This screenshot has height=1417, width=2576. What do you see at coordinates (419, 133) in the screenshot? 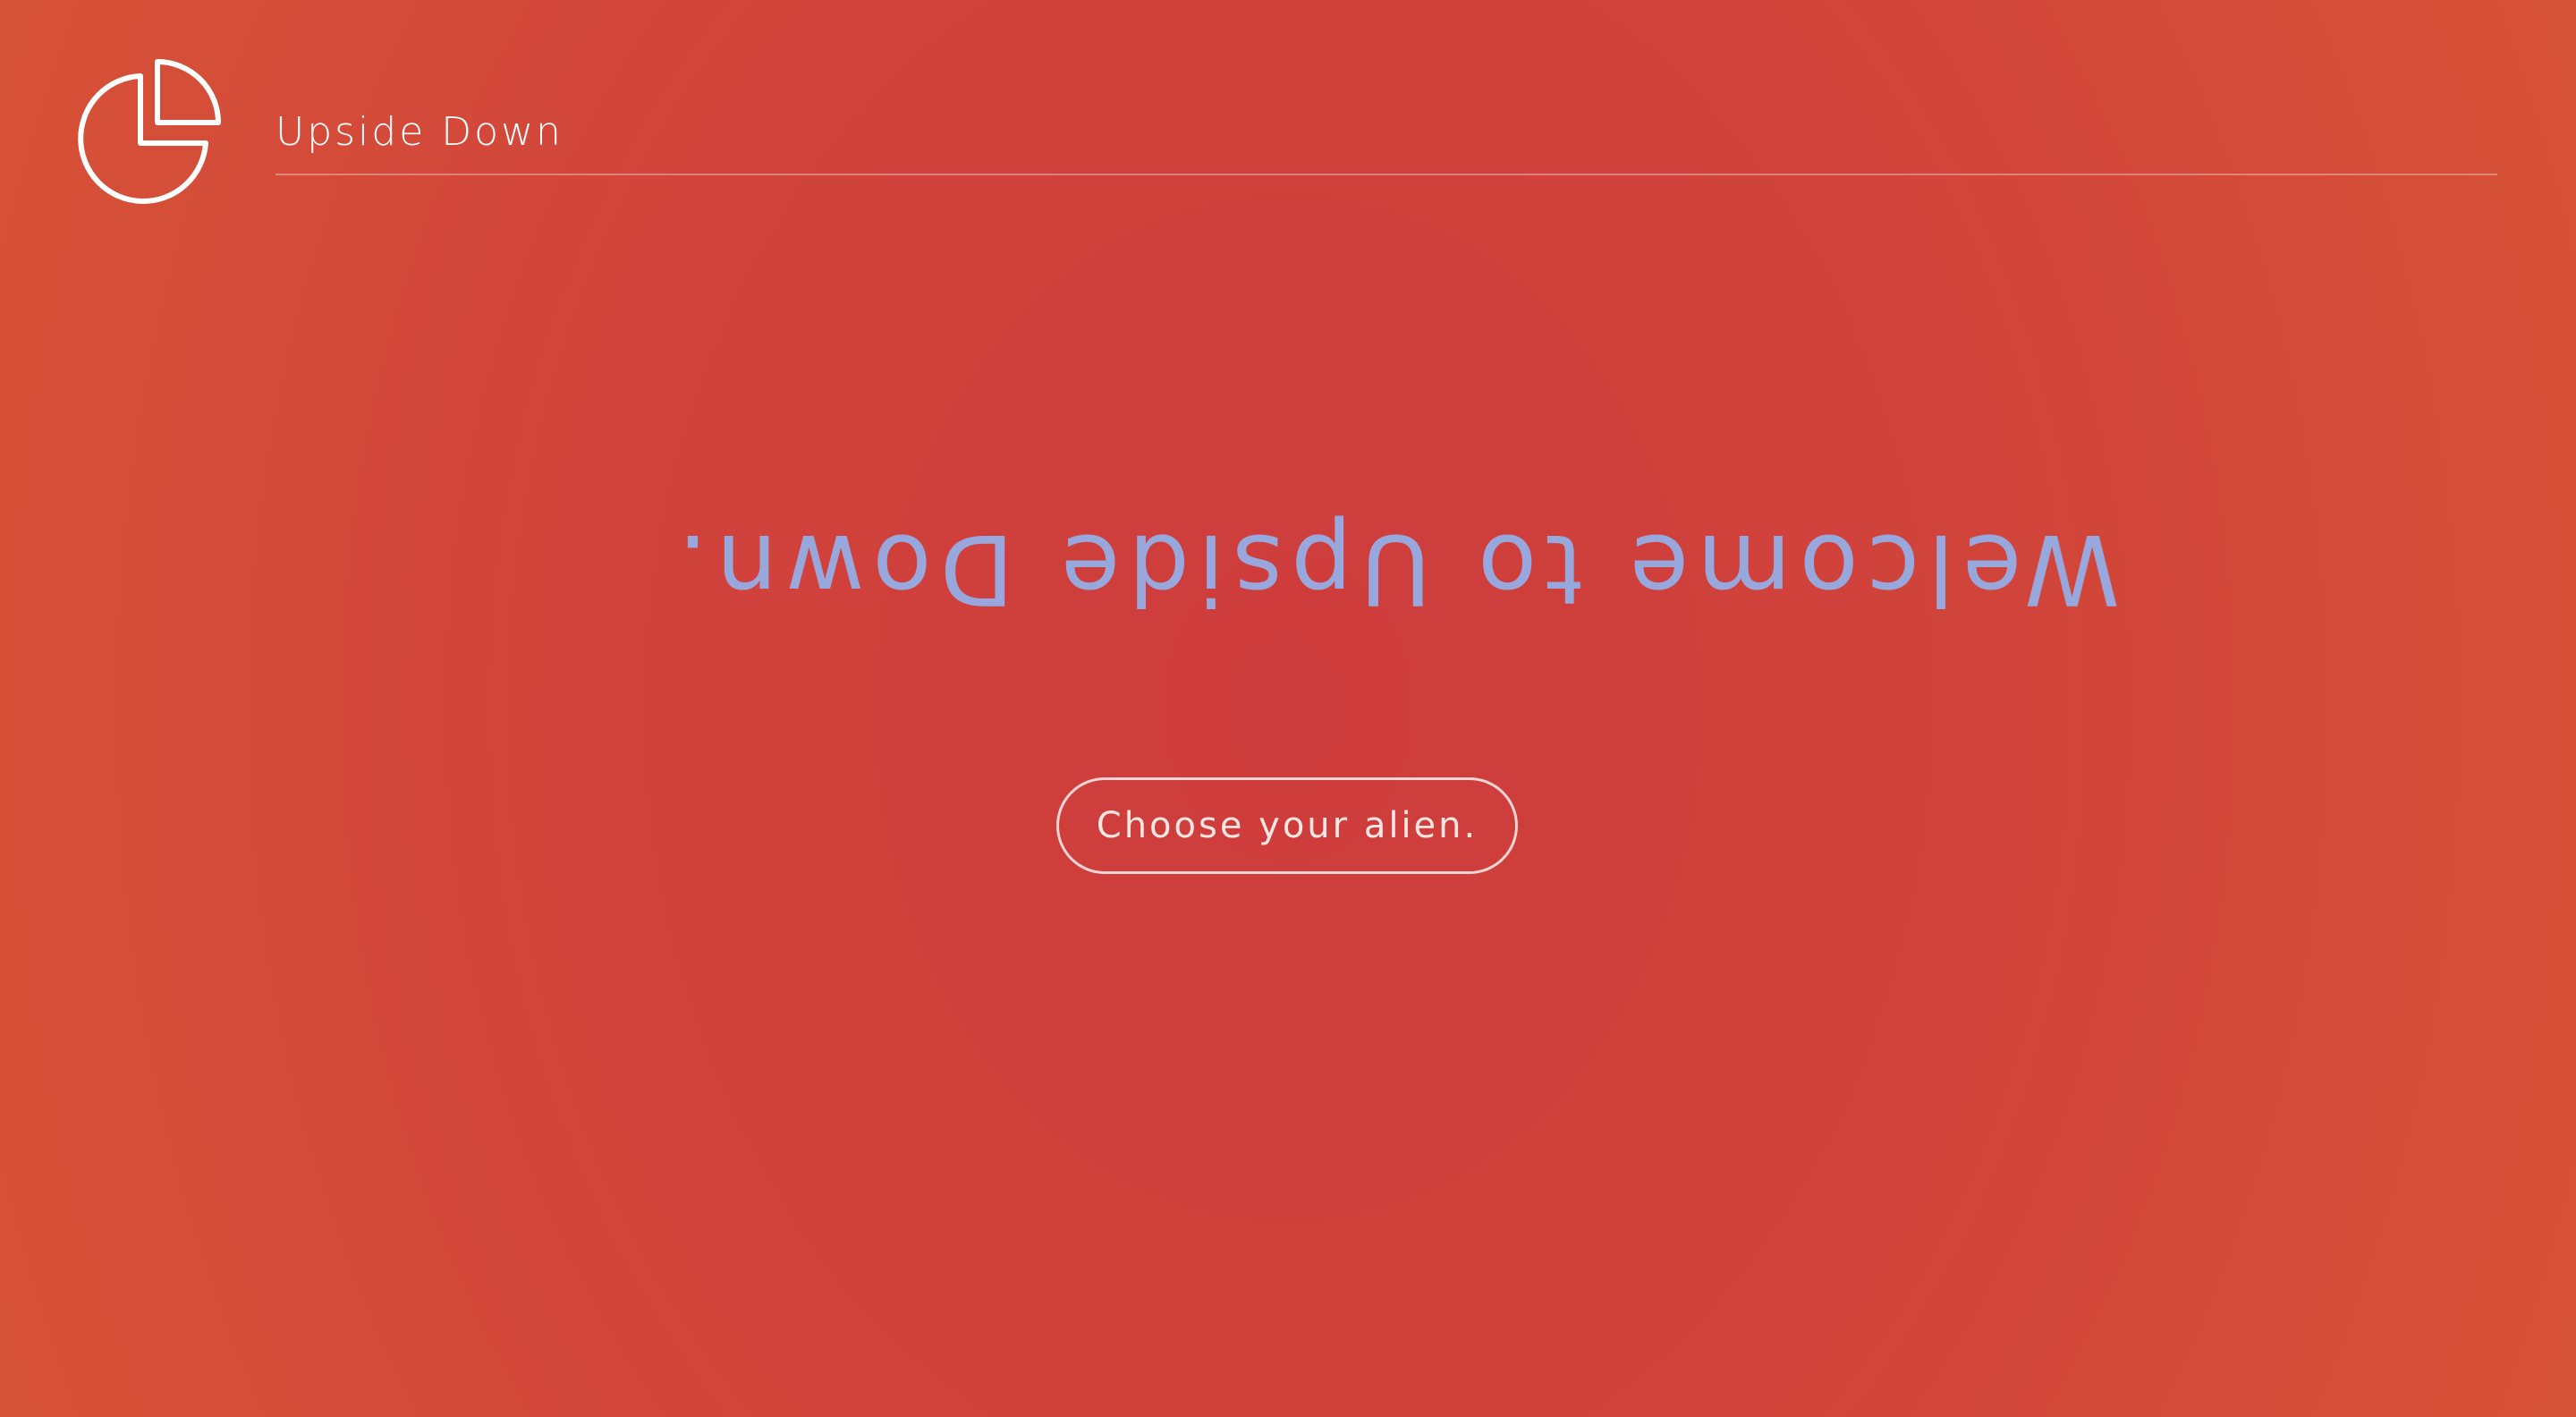
I see `brand-name: Upside Down` at bounding box center [419, 133].